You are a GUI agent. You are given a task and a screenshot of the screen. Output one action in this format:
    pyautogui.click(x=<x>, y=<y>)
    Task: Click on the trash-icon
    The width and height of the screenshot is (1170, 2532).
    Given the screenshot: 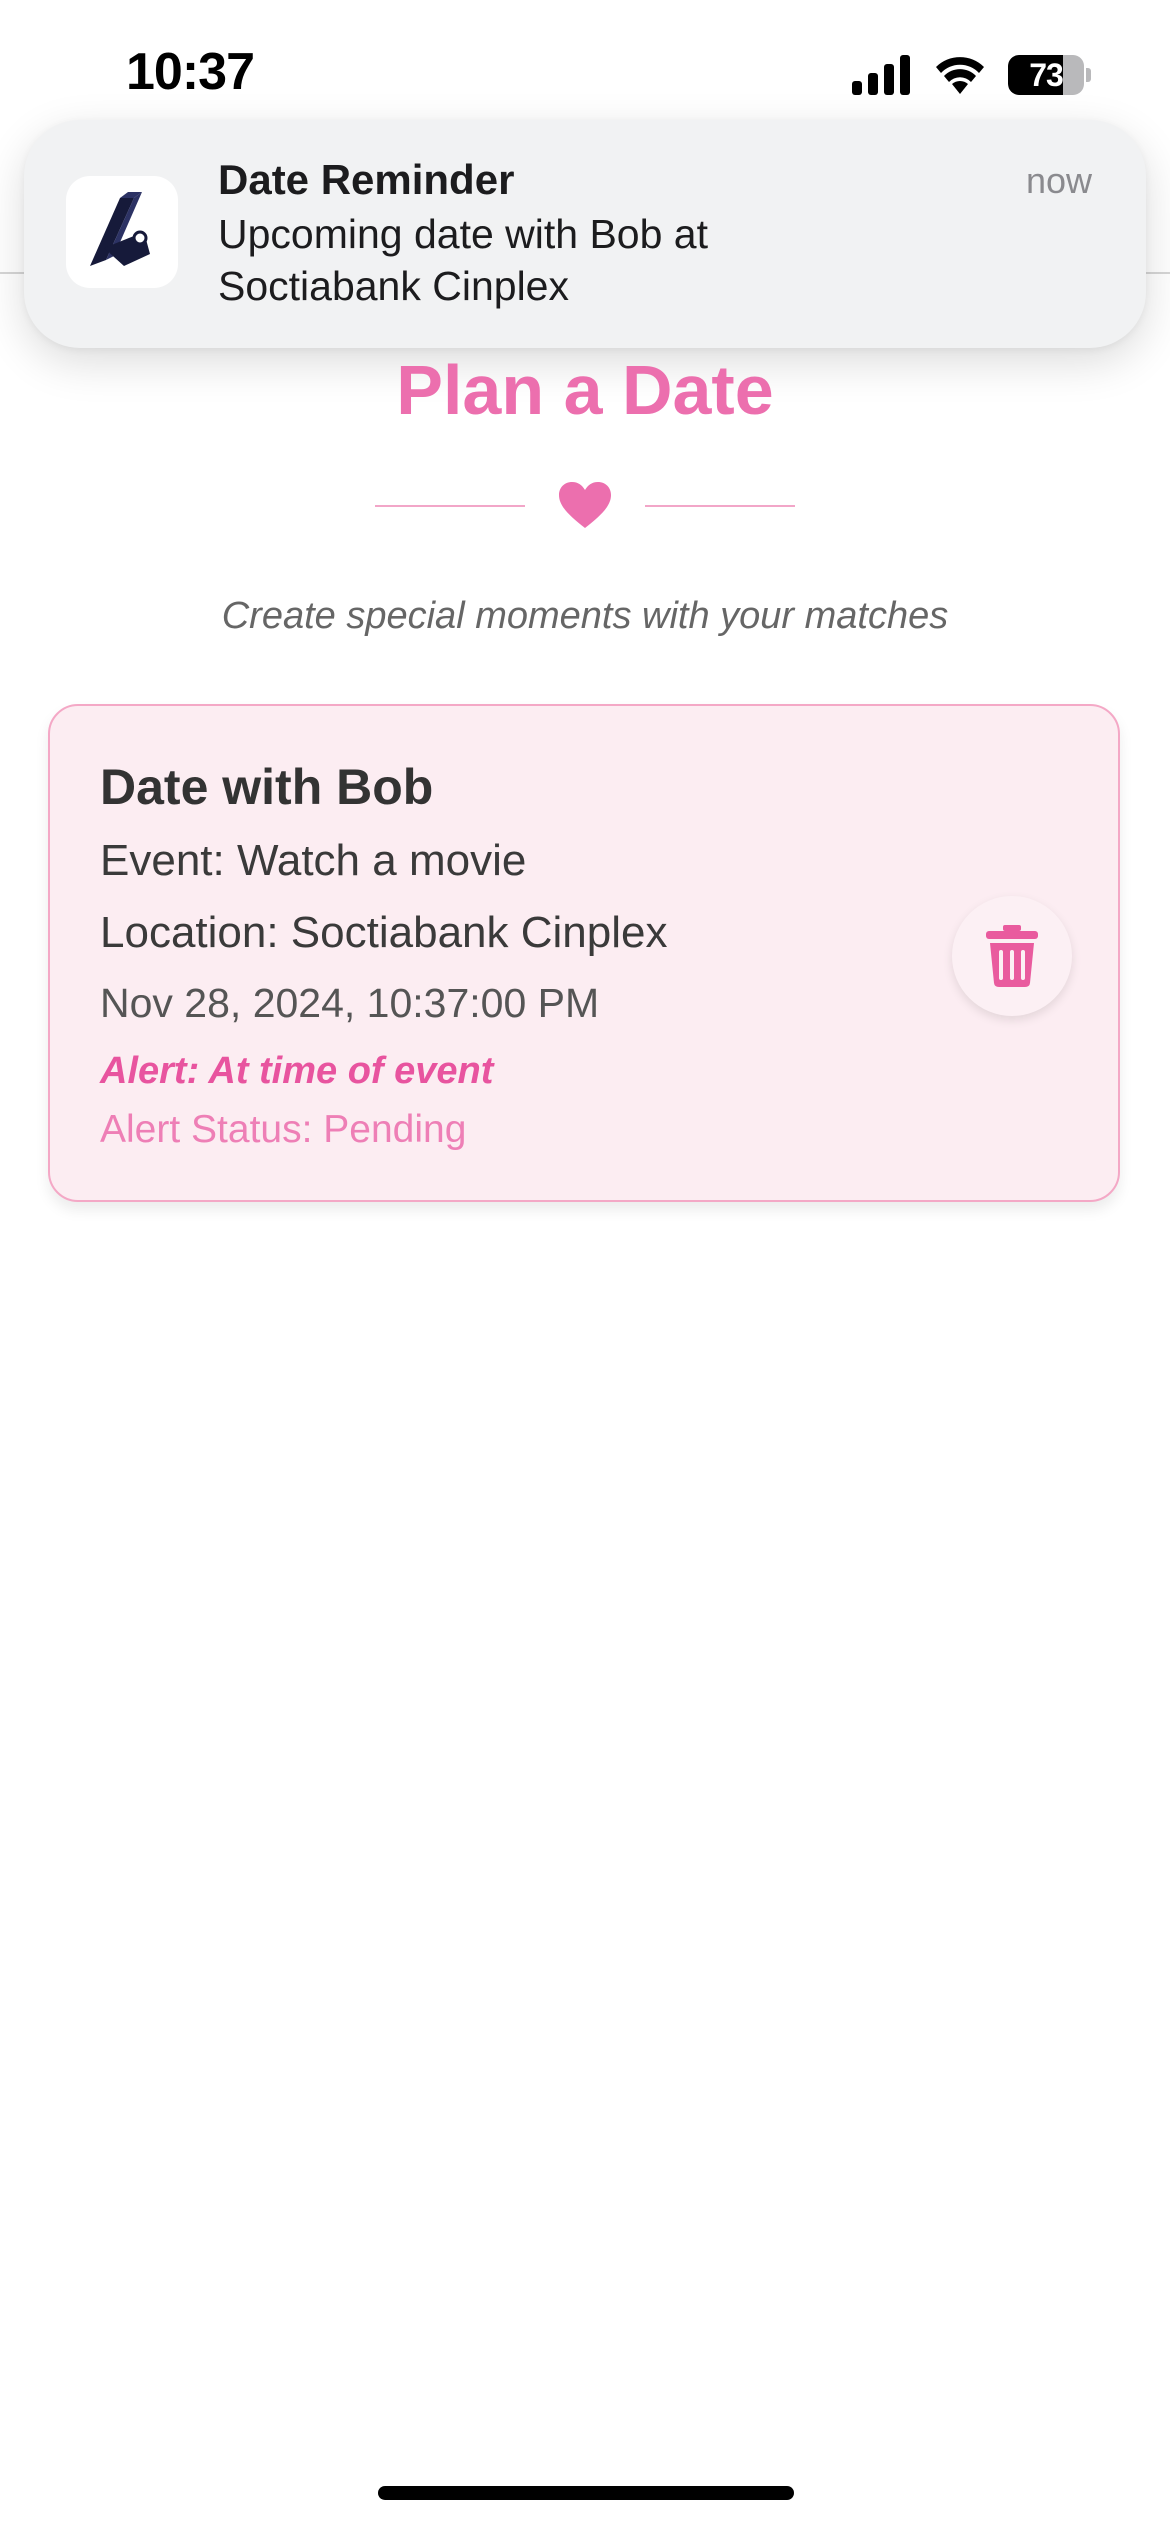 What is the action you would take?
    pyautogui.click(x=1012, y=956)
    